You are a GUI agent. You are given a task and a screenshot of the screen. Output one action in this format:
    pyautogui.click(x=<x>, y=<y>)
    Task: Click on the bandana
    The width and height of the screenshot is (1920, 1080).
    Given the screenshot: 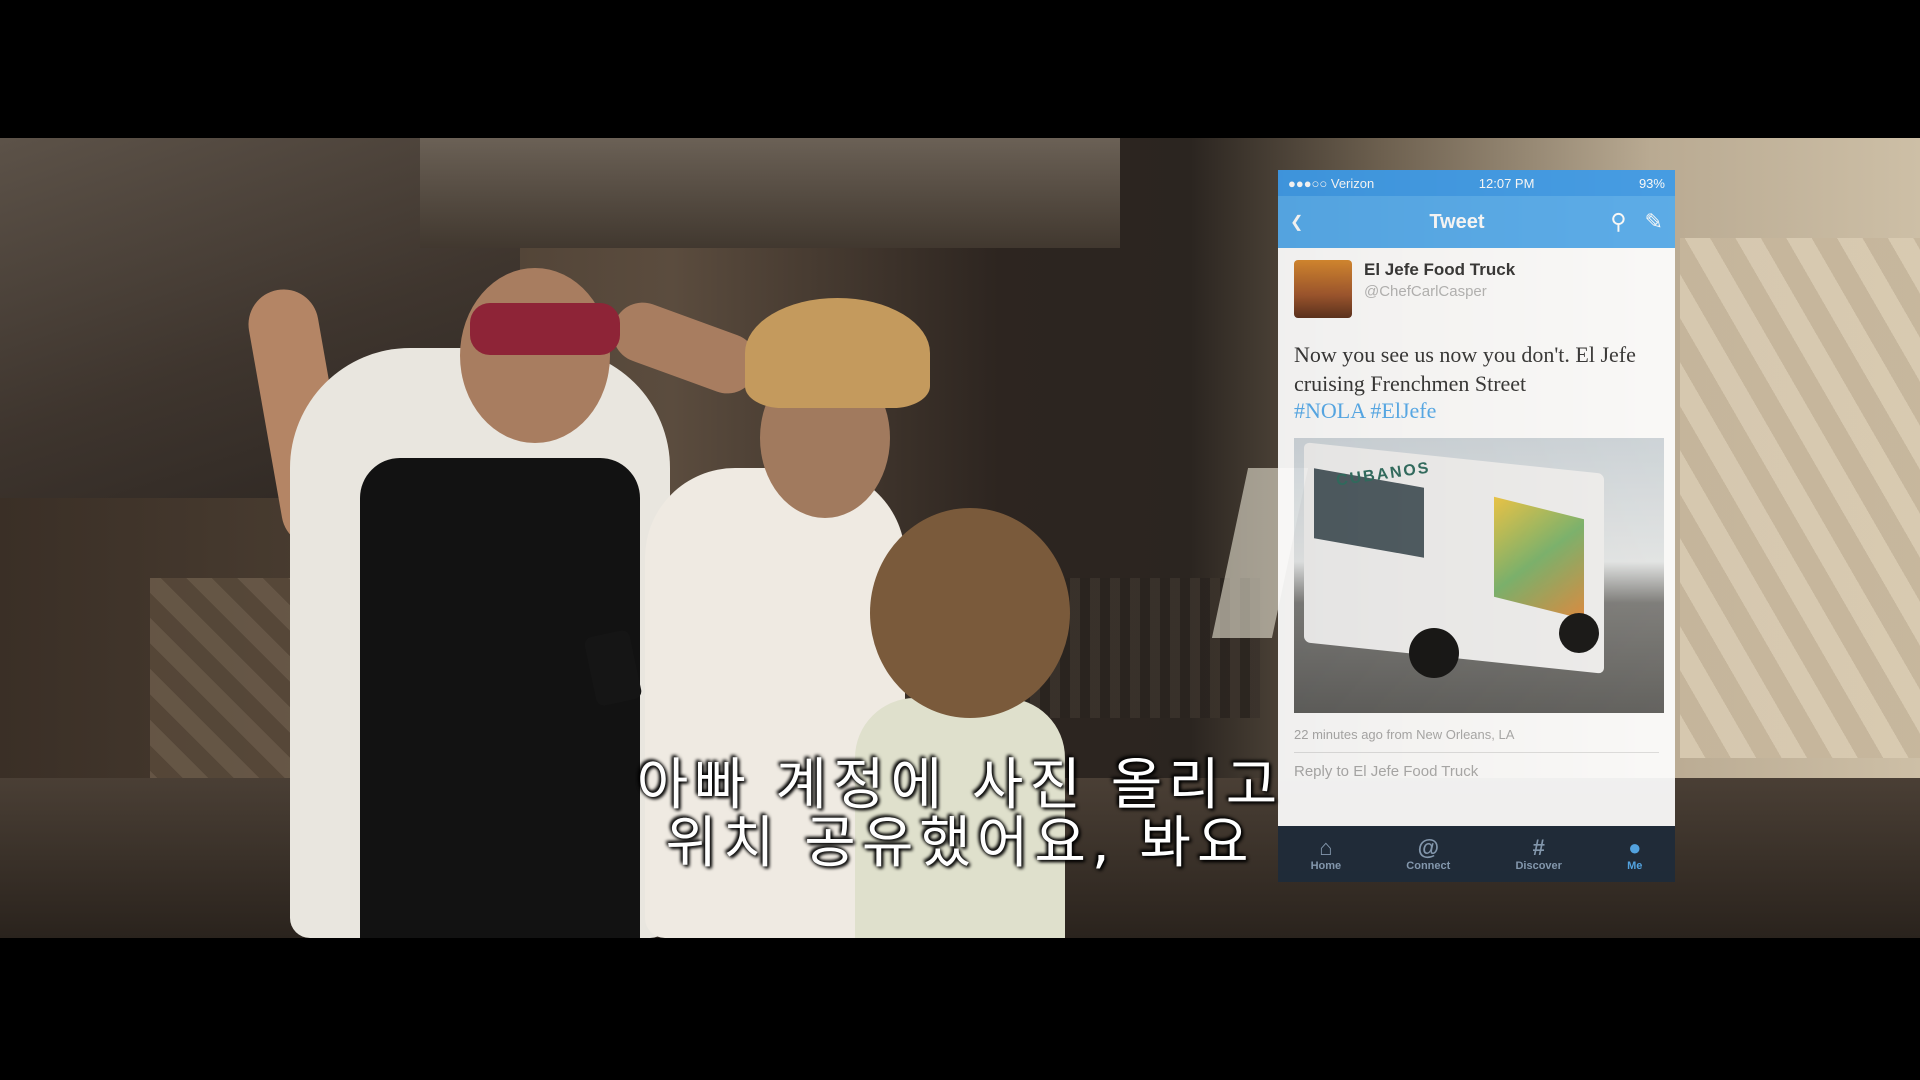 What is the action you would take?
    pyautogui.click(x=545, y=329)
    